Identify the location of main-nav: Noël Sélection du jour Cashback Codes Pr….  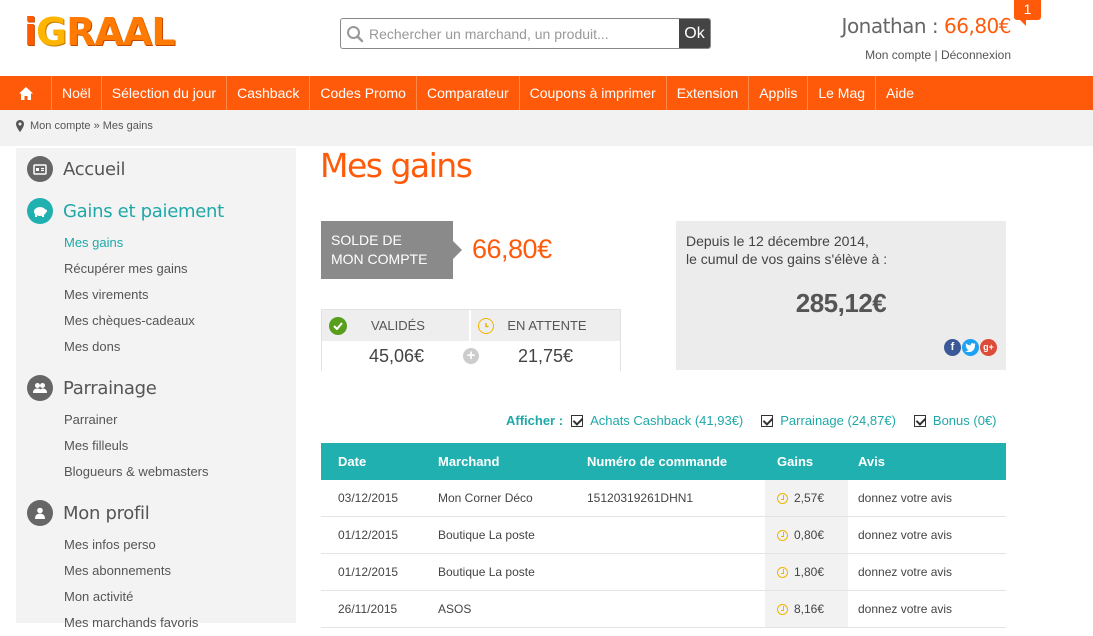
(546, 93).